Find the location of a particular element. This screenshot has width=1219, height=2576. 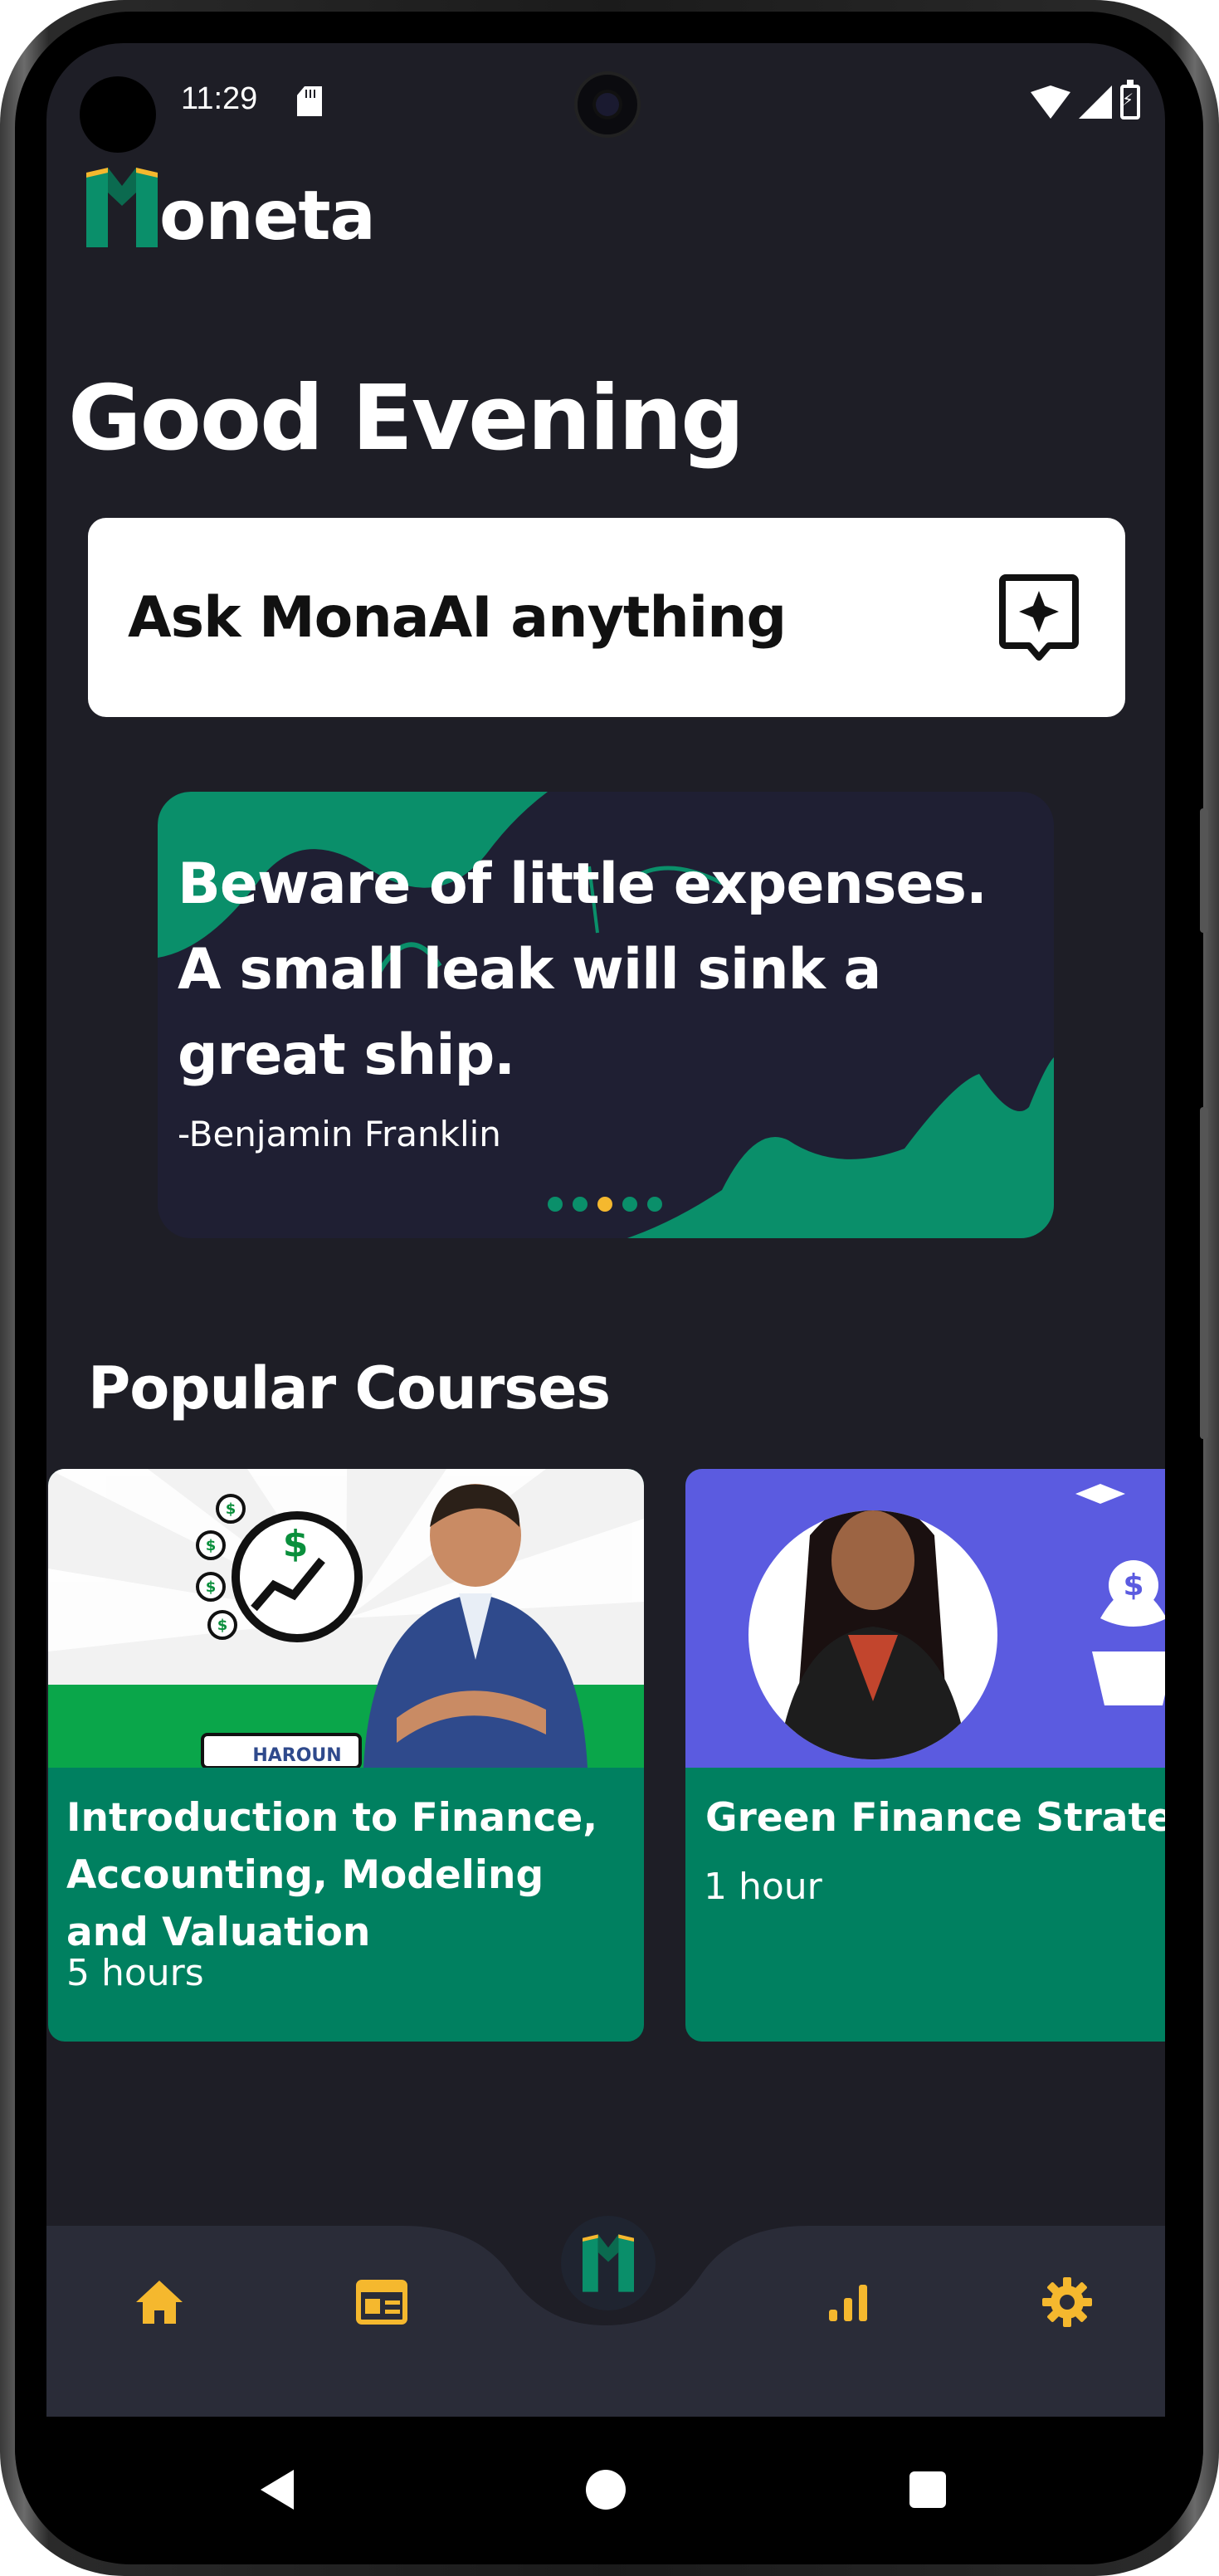

status-bar: 11:29 is located at coordinates (606, 98).